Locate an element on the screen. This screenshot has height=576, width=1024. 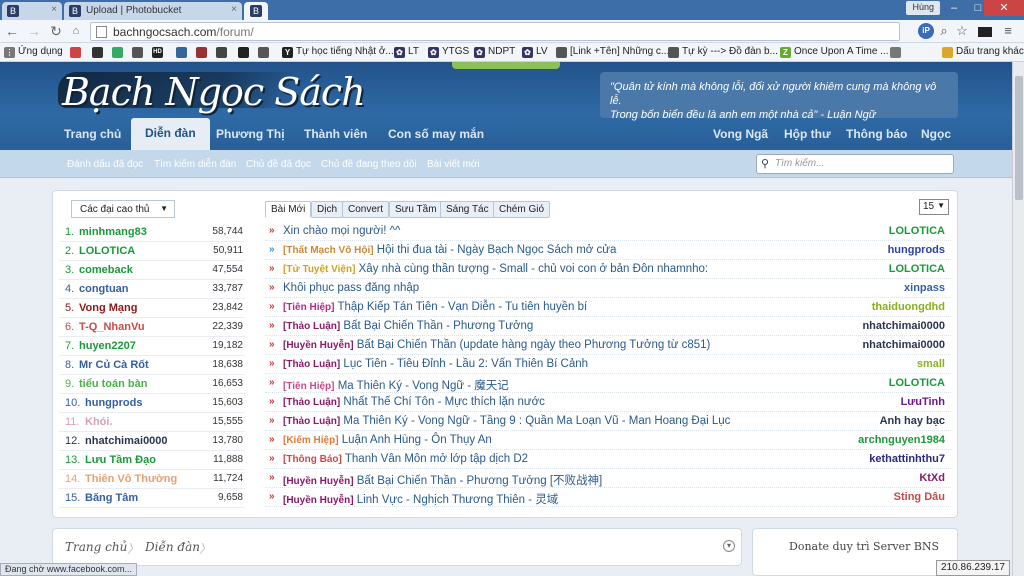
close-tab-icon: × is located at coordinates (54, 9).